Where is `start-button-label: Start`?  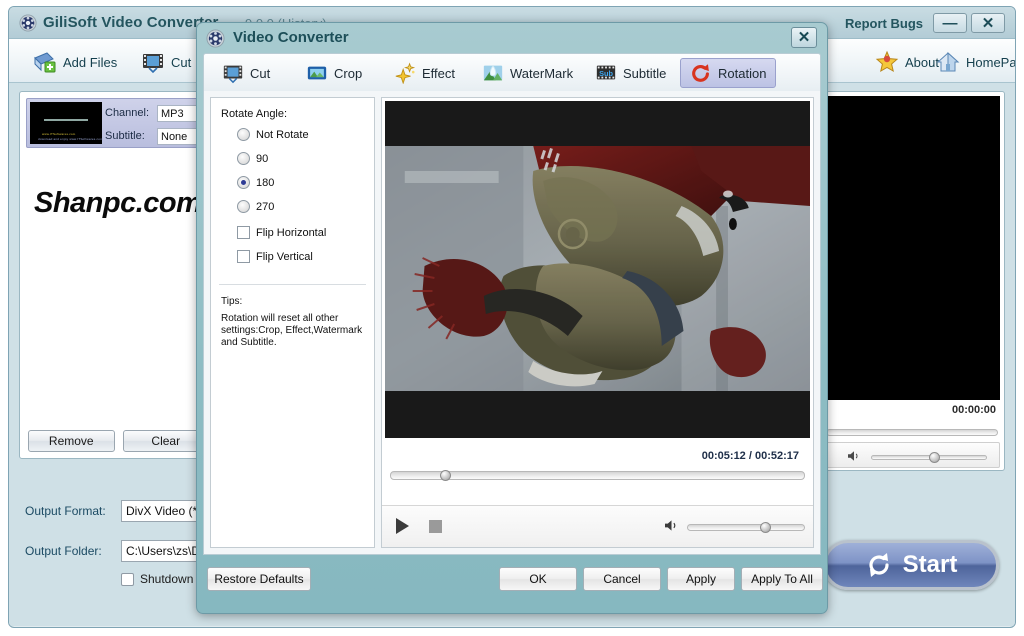 start-button-label: Start is located at coordinates (930, 564).